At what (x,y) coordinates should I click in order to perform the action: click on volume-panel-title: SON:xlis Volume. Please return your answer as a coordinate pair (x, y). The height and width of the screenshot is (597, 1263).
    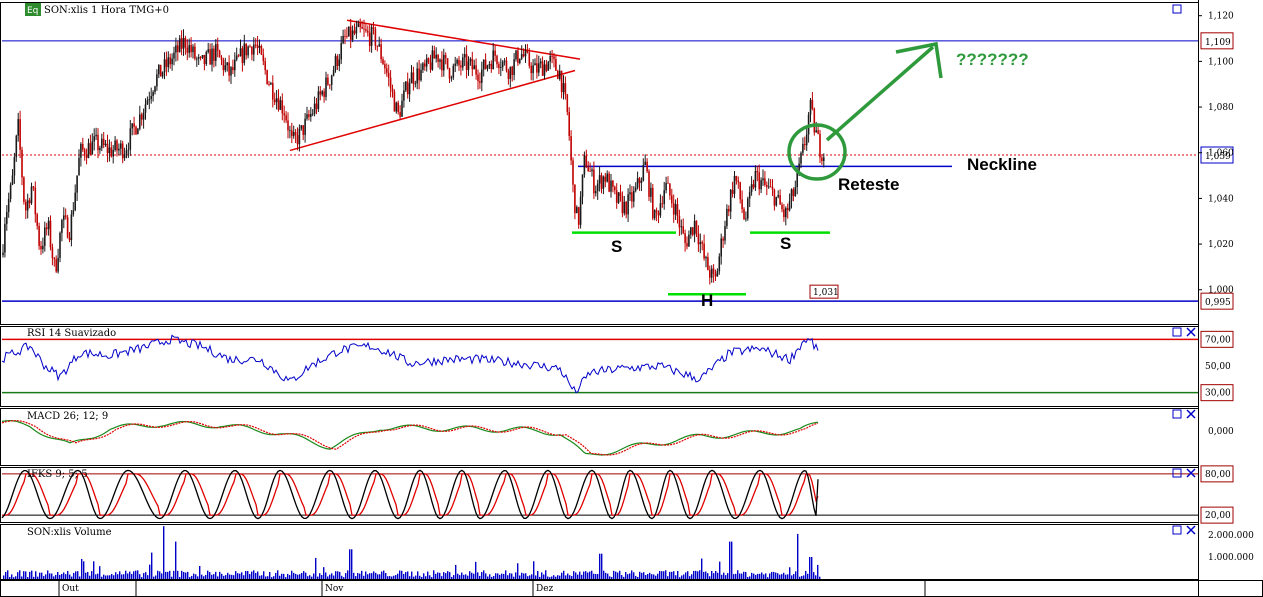
    Looking at the image, I should click on (69, 532).